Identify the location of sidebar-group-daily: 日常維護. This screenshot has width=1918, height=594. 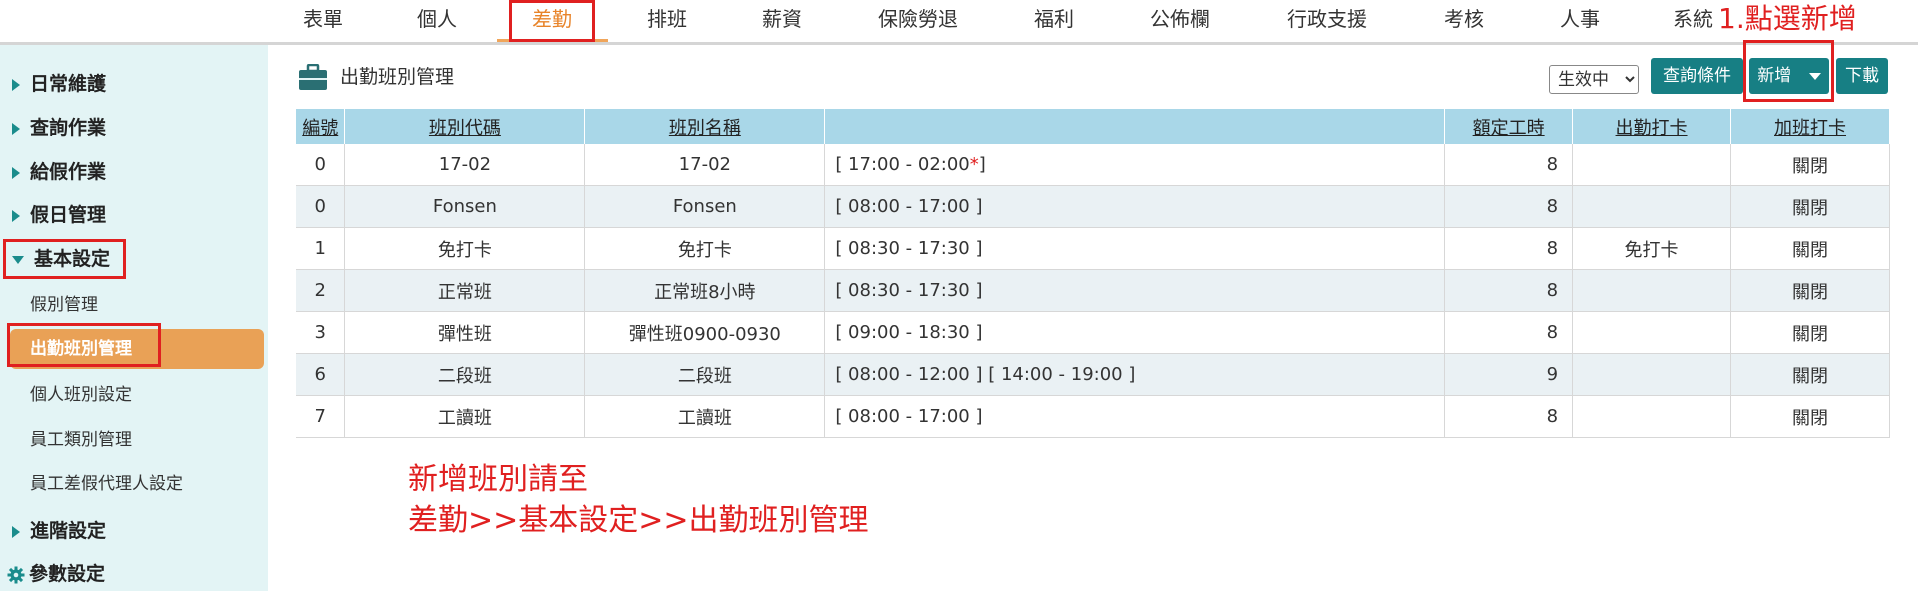
(59, 84).